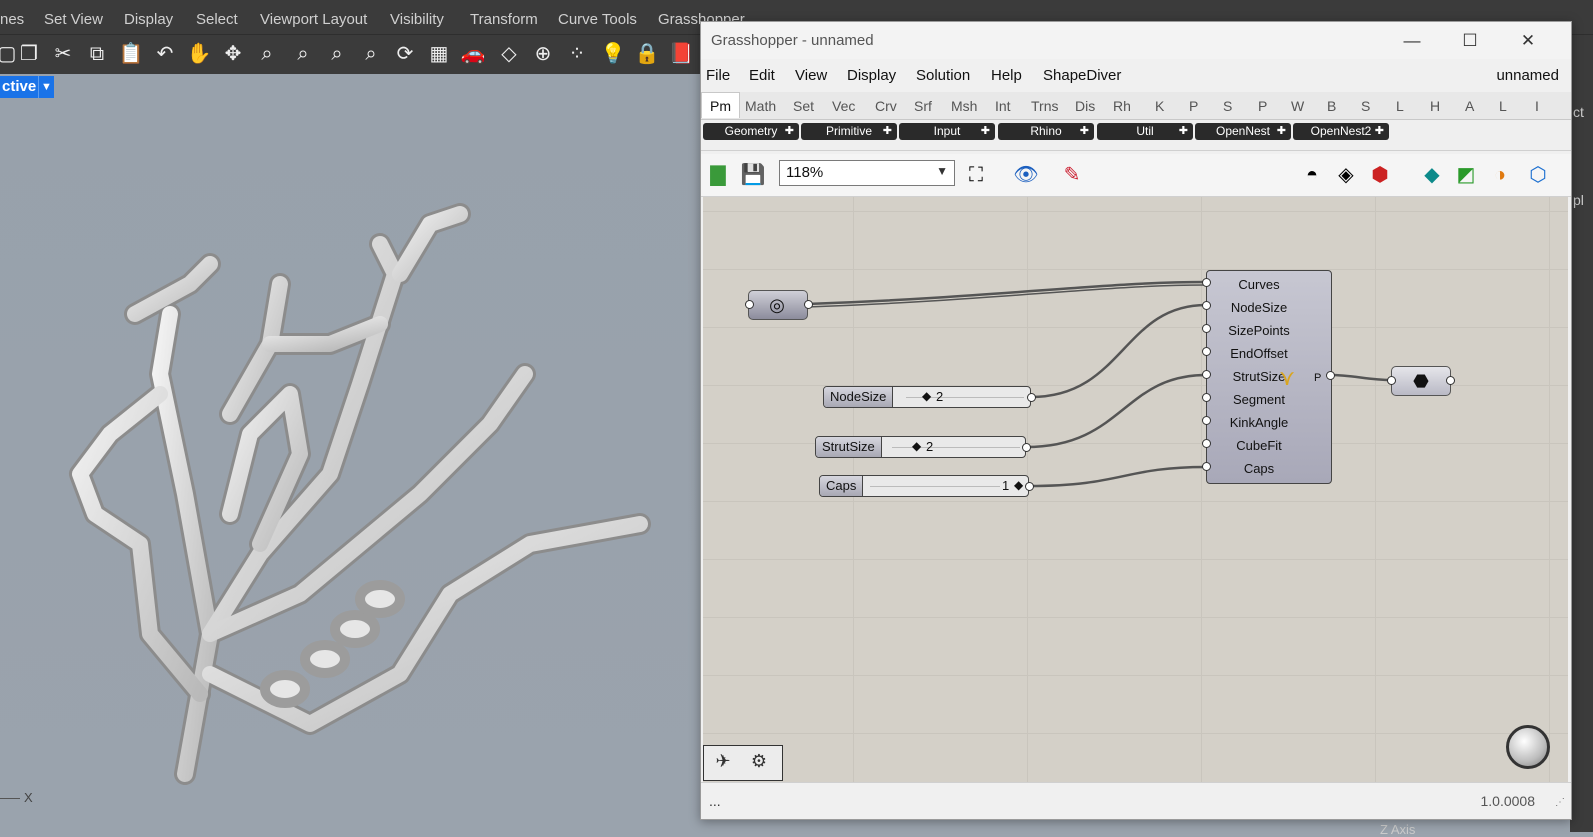 The height and width of the screenshot is (837, 1593). Describe the element at coordinates (267, 54) in the screenshot. I see `zoom-icon: ⌕` at that location.